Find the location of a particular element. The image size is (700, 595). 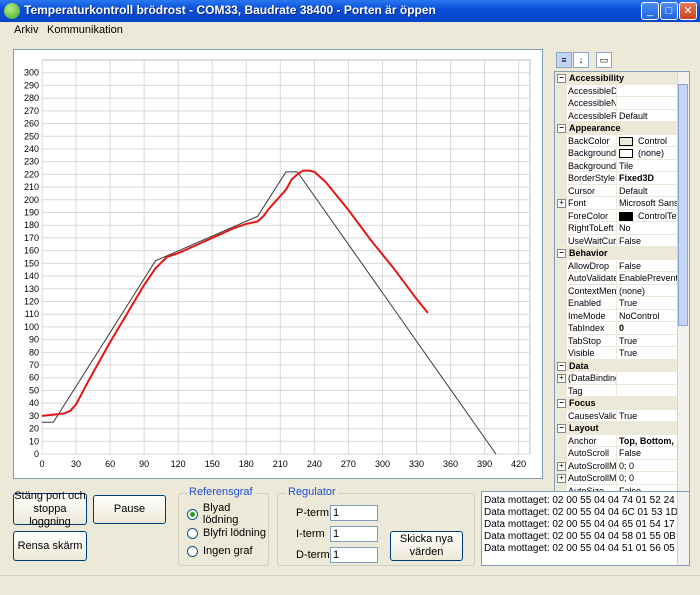

d-term-input: 1 is located at coordinates (354, 555).